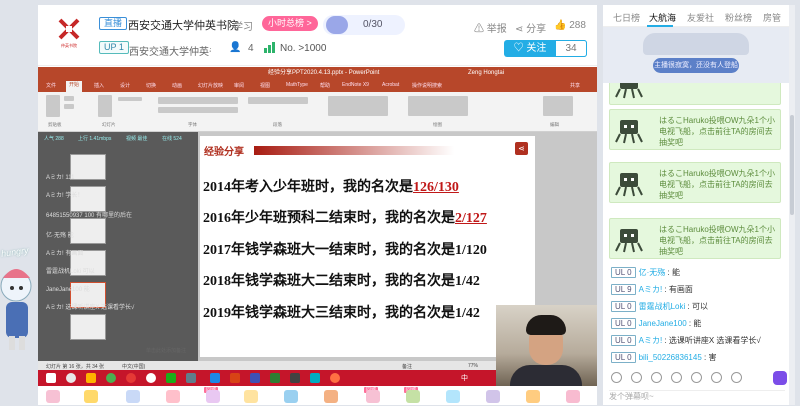 Image resolution: width=800 pixels, height=406 pixels. What do you see at coordinates (696, 44) in the screenshot?
I see `ship-illustration` at bounding box center [696, 44].